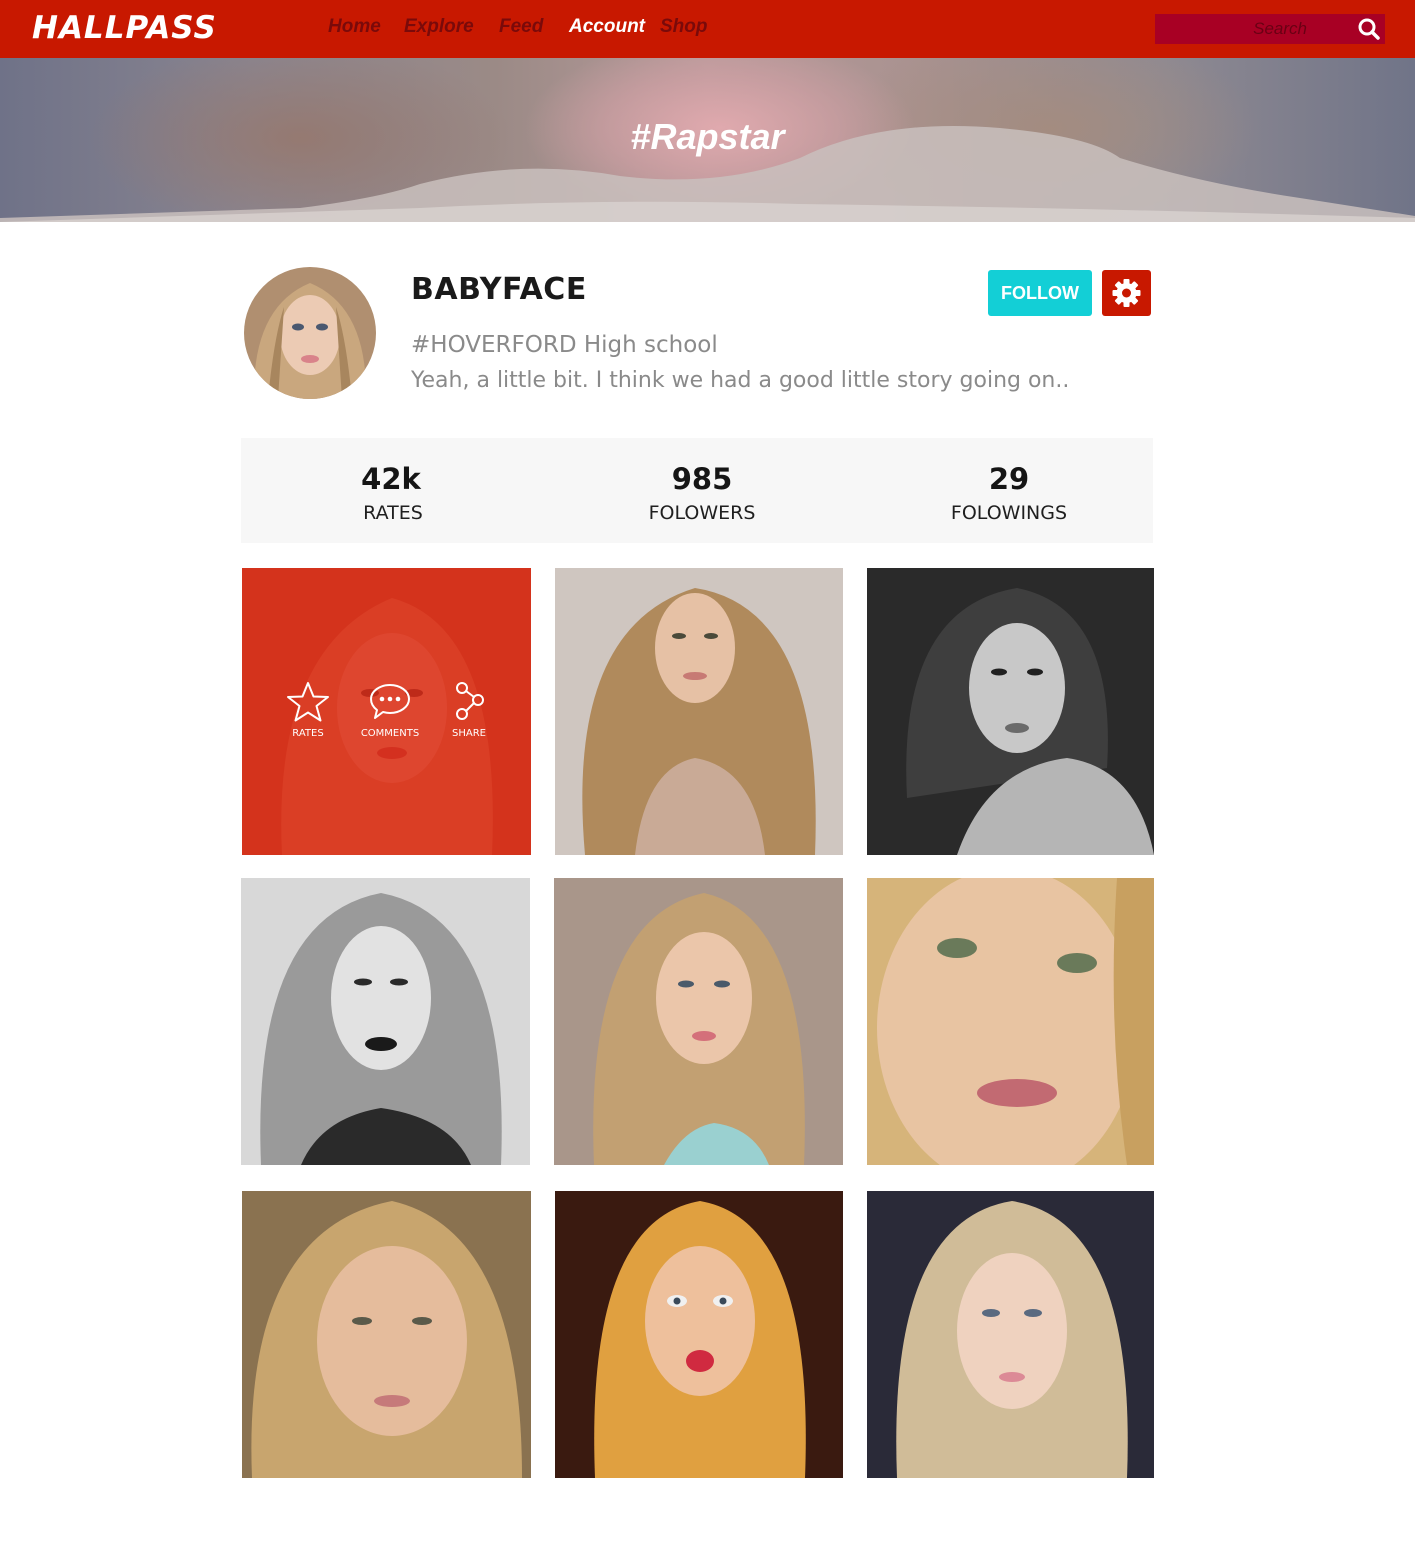 This screenshot has width=1415, height=1550. What do you see at coordinates (521, 27) in the screenshot?
I see `nav-feed: Feed` at bounding box center [521, 27].